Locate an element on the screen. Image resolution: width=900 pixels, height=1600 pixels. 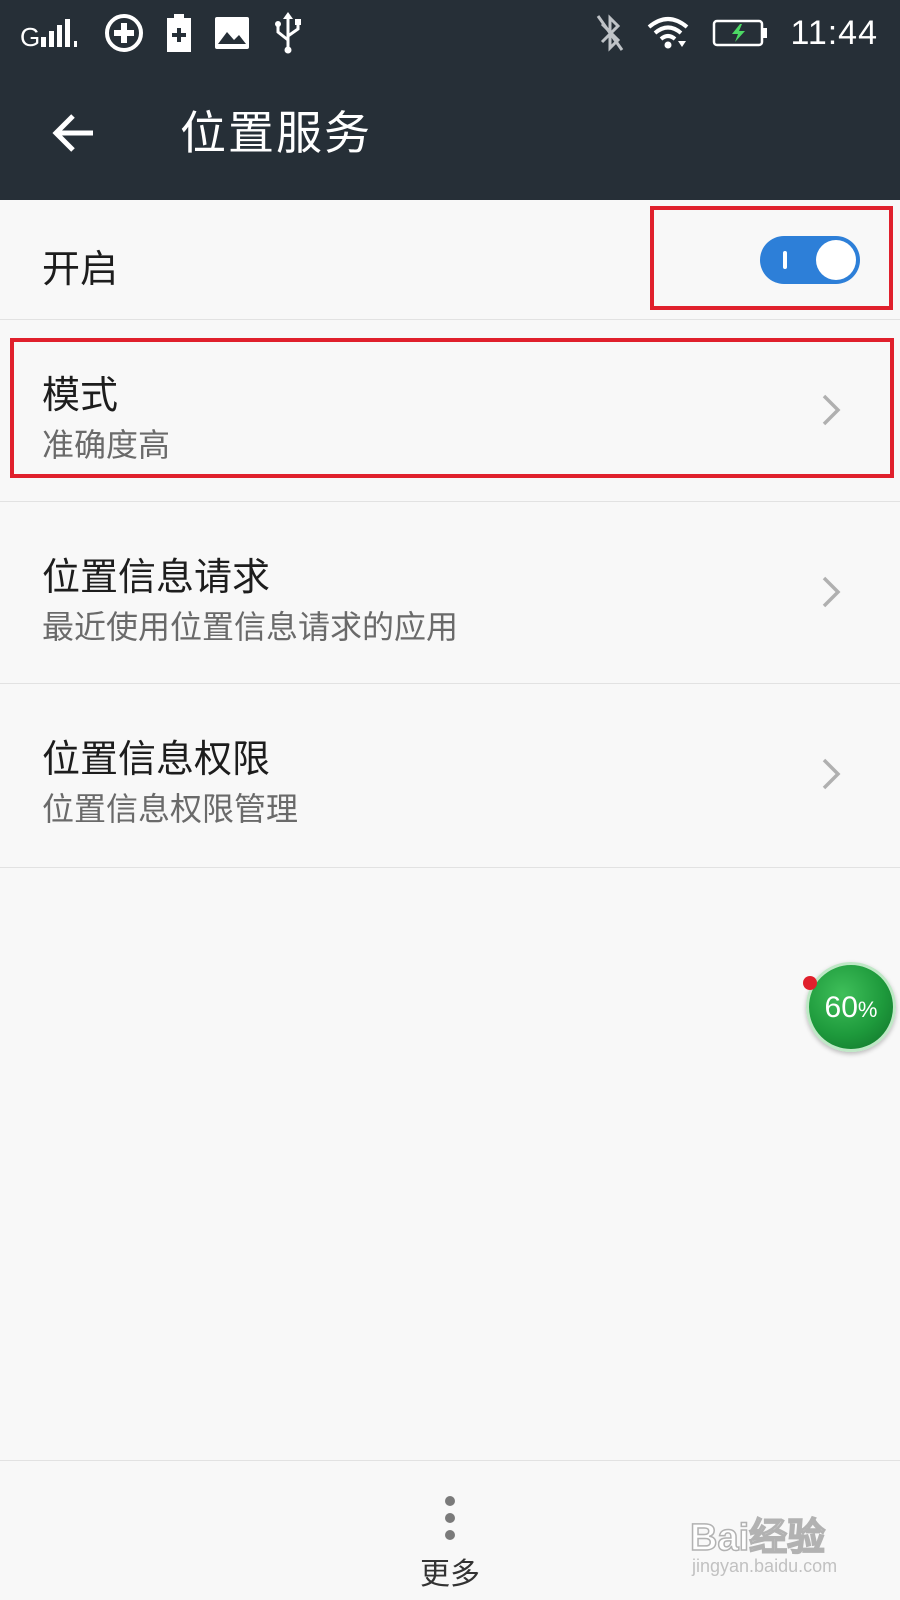
memory-usage-unit: % is located at coordinates (867, 1009).